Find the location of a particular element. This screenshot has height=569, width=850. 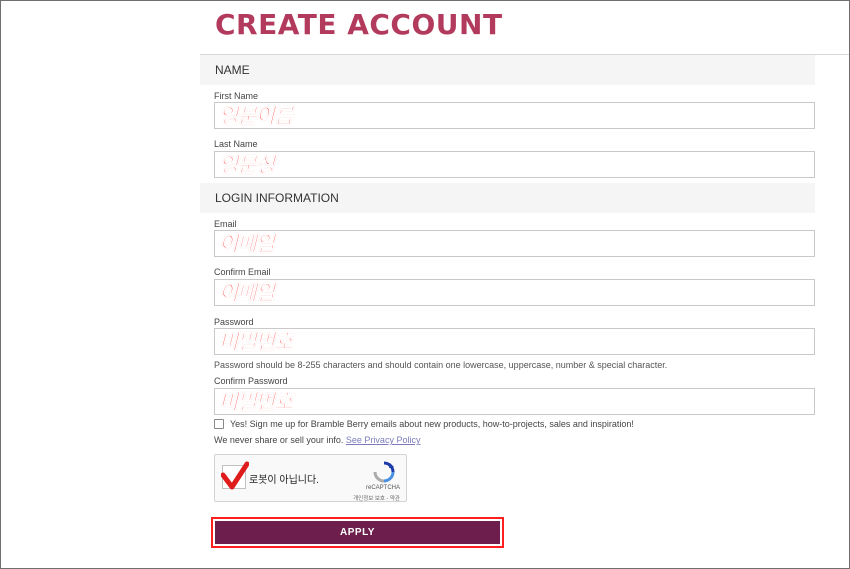

email-input: 이메일 is located at coordinates (514, 243).